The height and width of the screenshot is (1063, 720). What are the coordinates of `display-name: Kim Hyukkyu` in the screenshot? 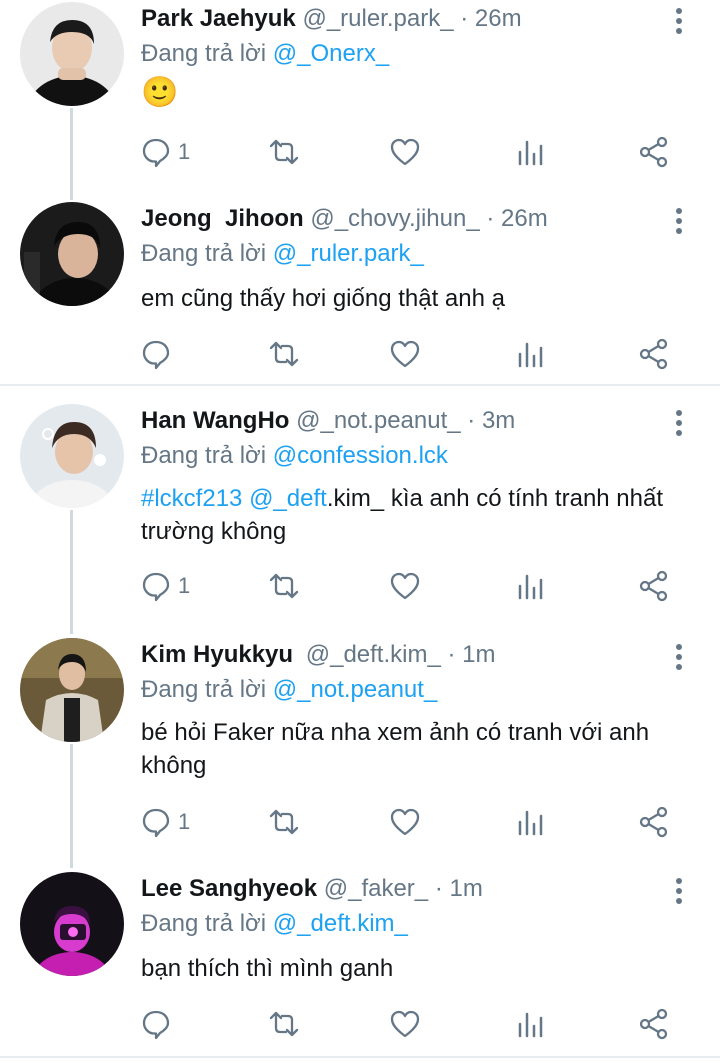 It's located at (217, 654).